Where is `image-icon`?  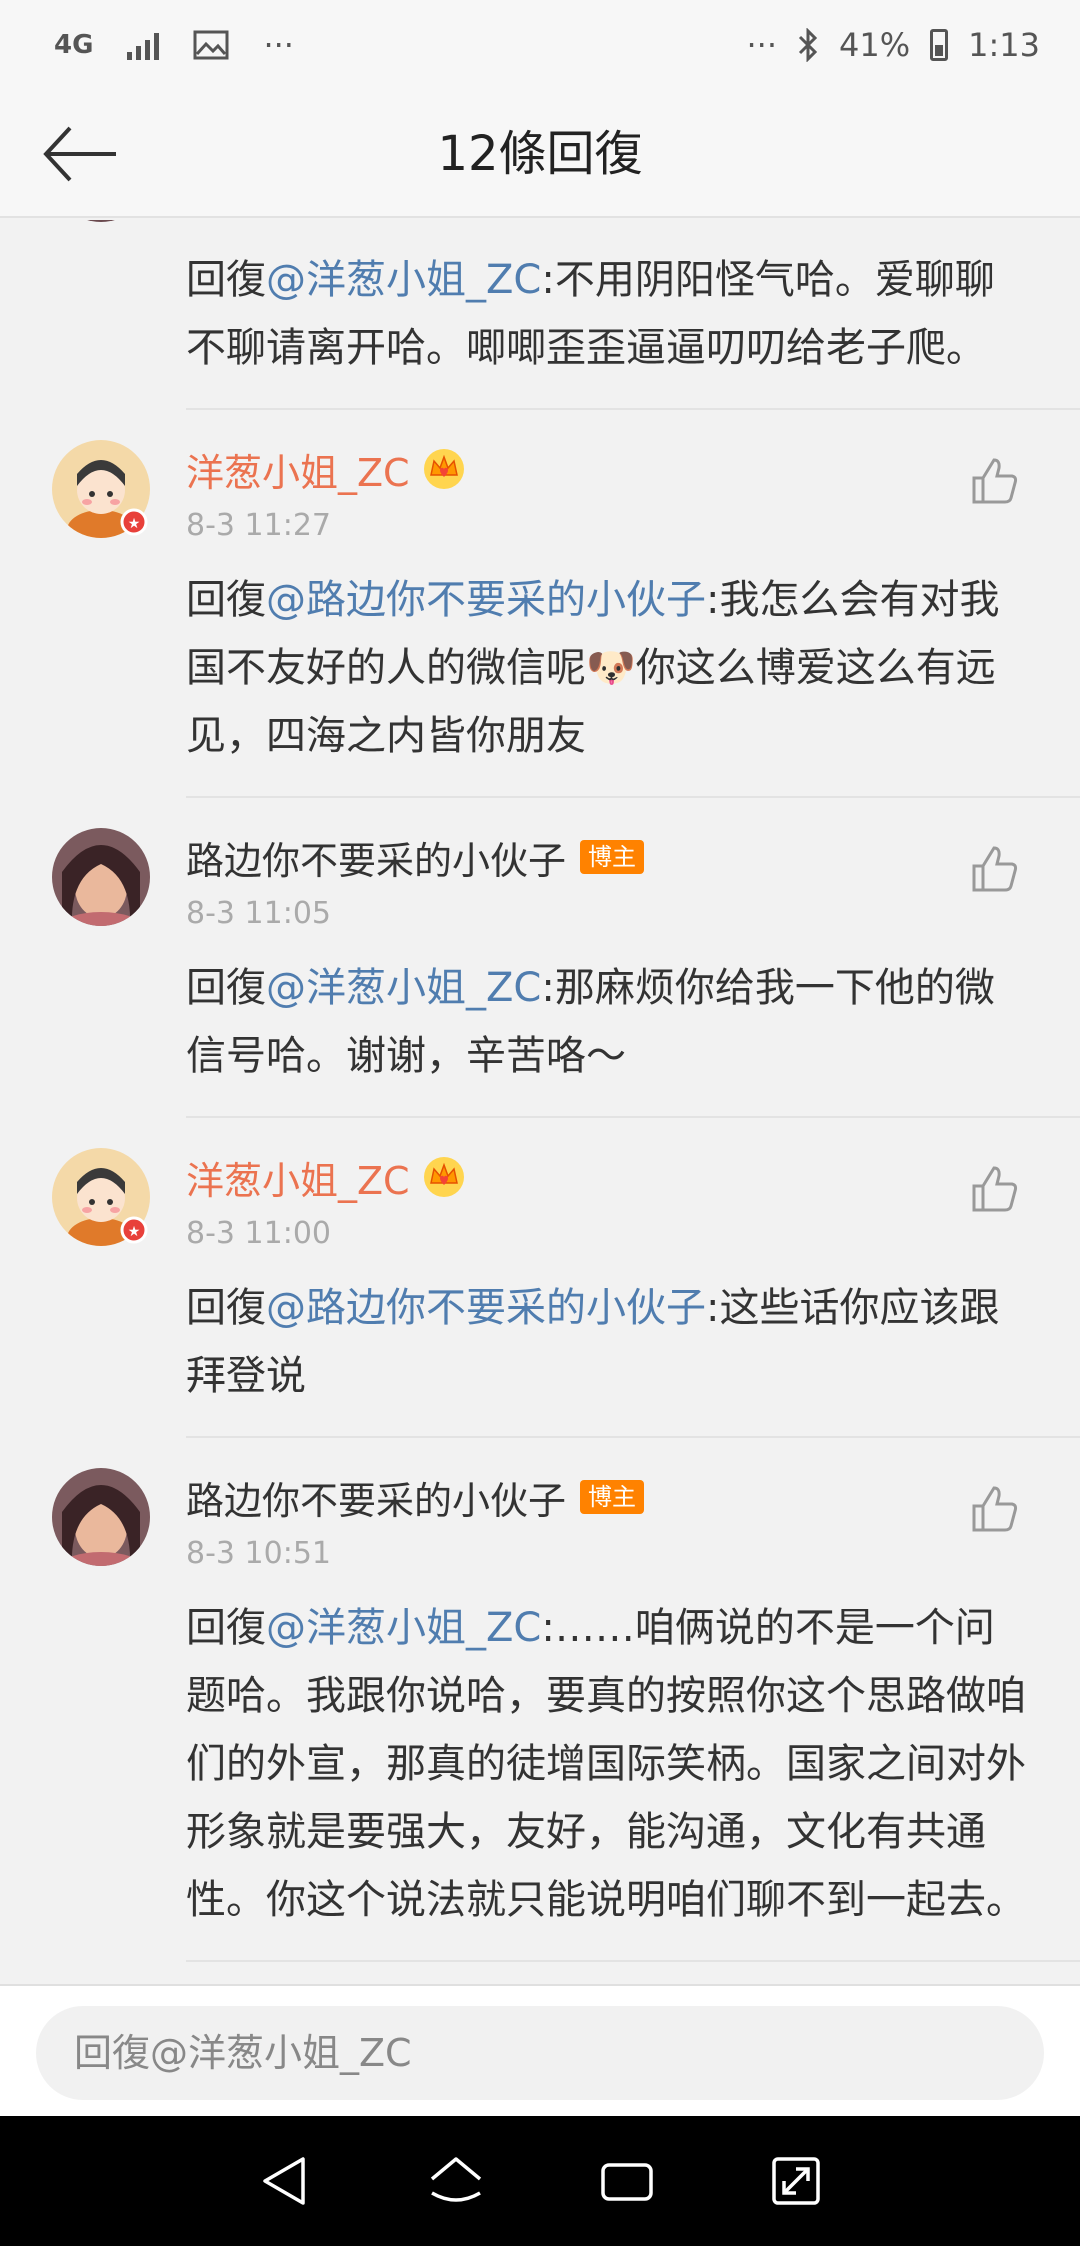
image-icon is located at coordinates (211, 45).